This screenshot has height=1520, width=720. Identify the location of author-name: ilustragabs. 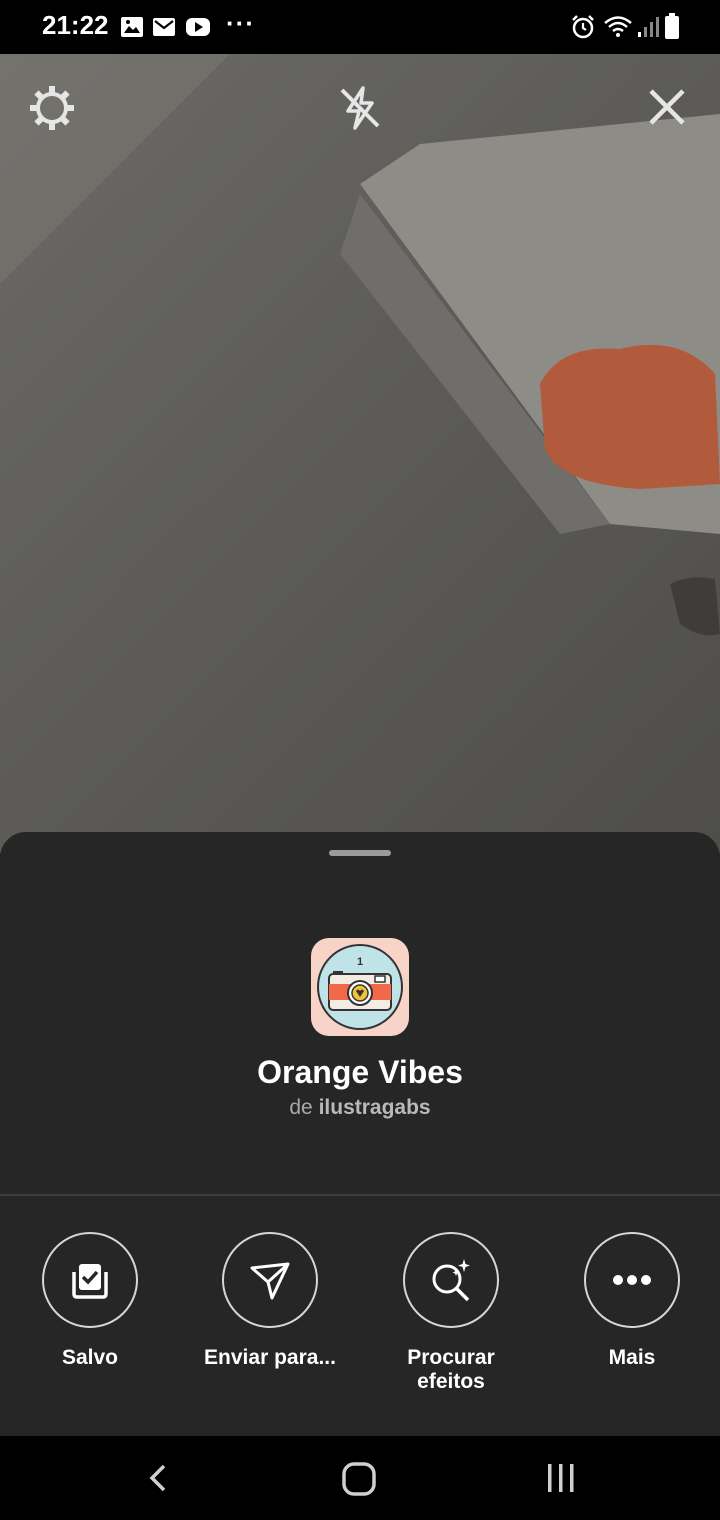
(375, 1107).